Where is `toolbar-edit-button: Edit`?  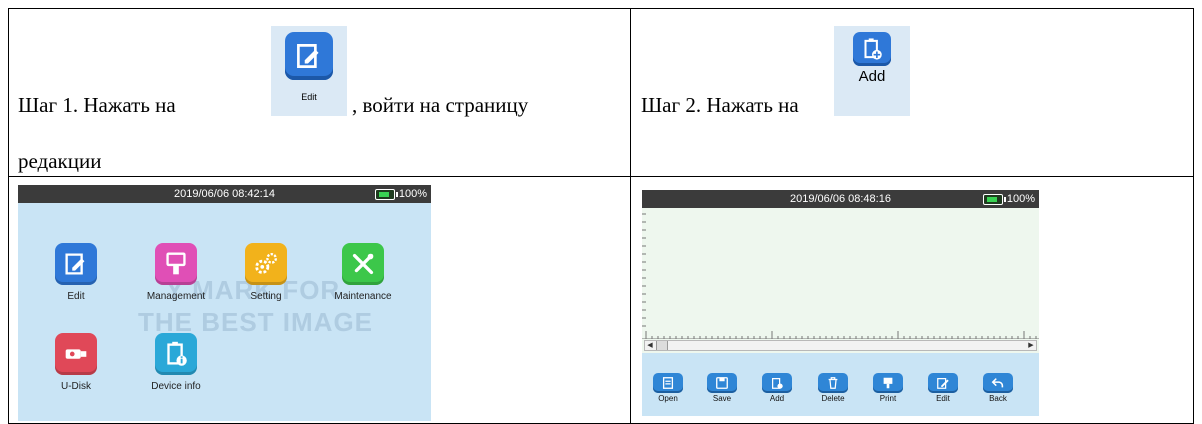 toolbar-edit-button: Edit is located at coordinates (943, 388).